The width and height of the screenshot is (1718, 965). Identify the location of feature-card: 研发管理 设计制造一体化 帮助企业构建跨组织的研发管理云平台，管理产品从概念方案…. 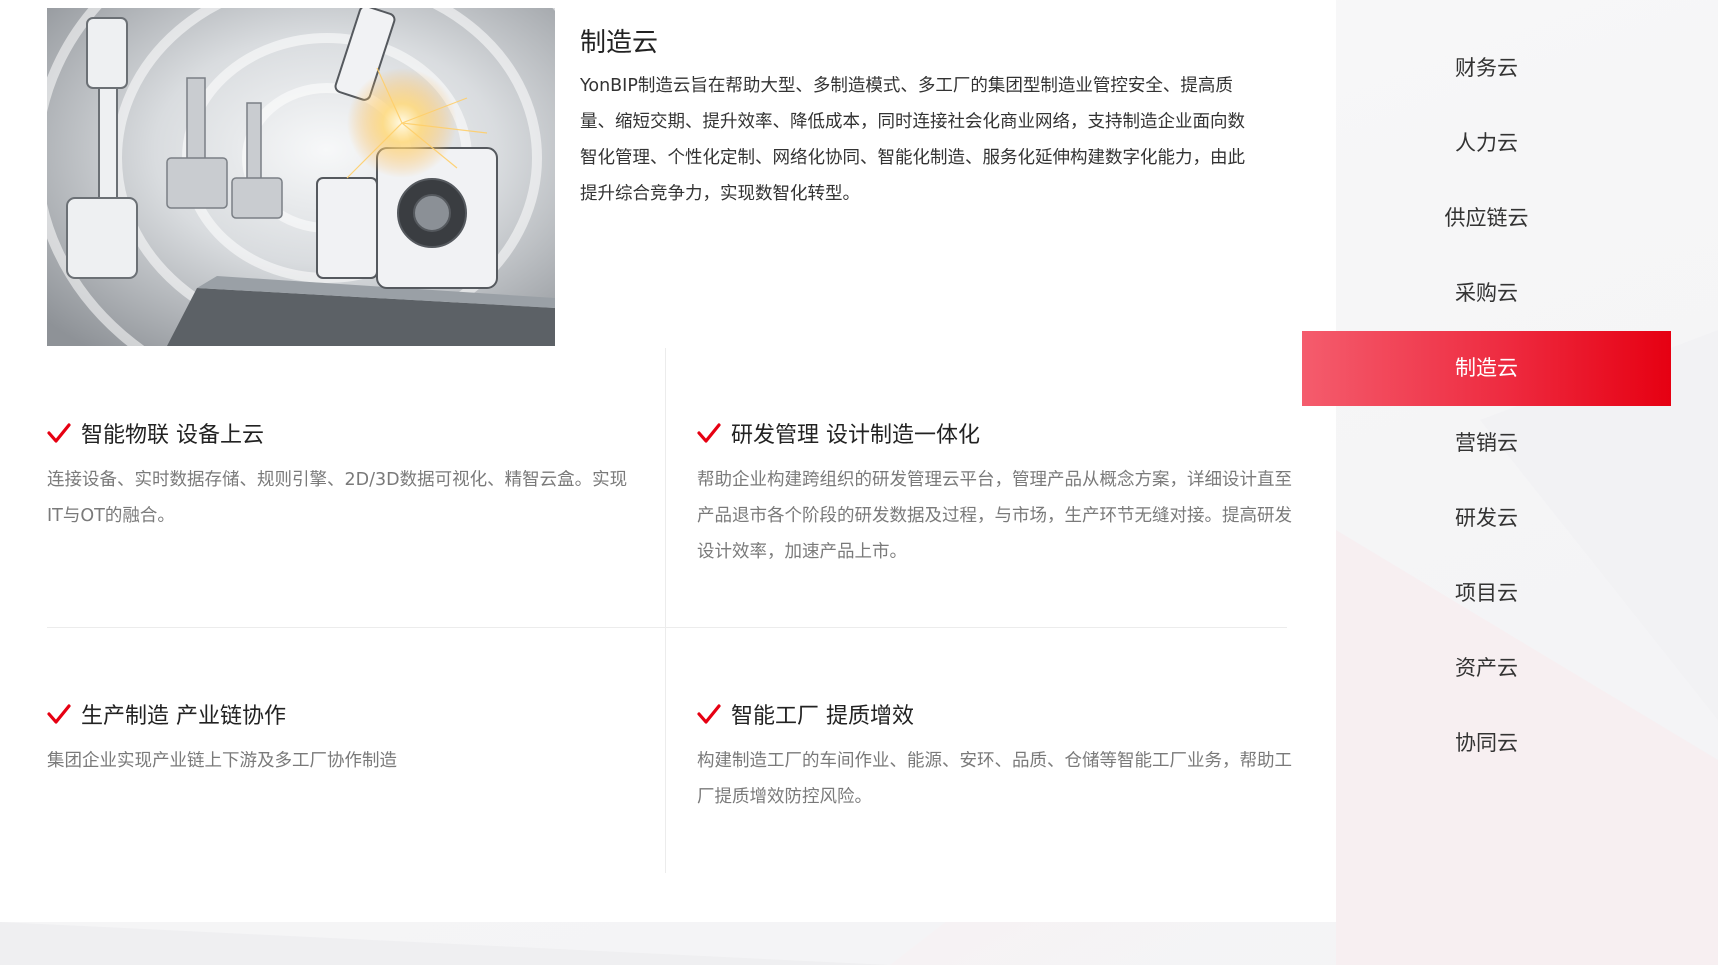
(997, 494).